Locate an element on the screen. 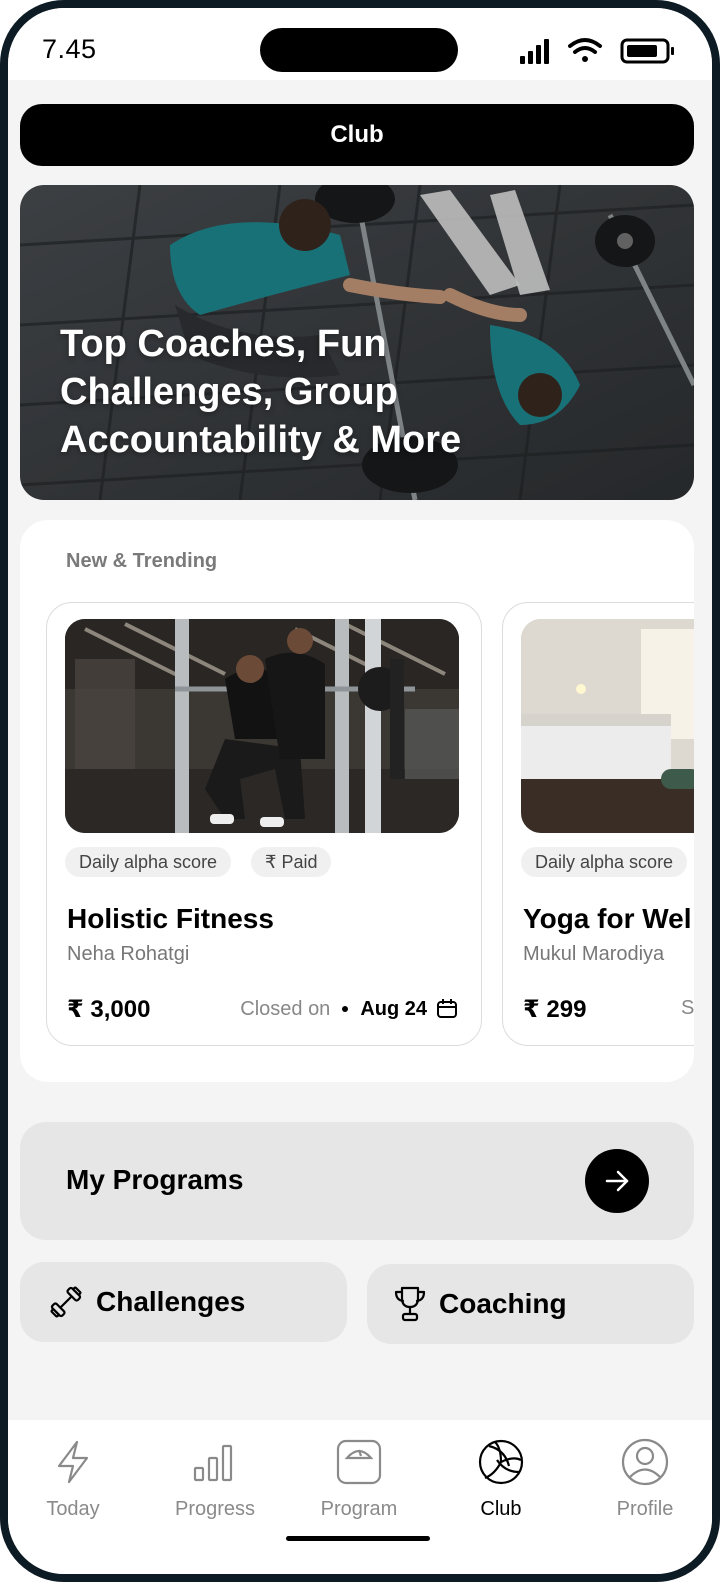 The width and height of the screenshot is (720, 1582). home-indicator is located at coordinates (358, 1538).